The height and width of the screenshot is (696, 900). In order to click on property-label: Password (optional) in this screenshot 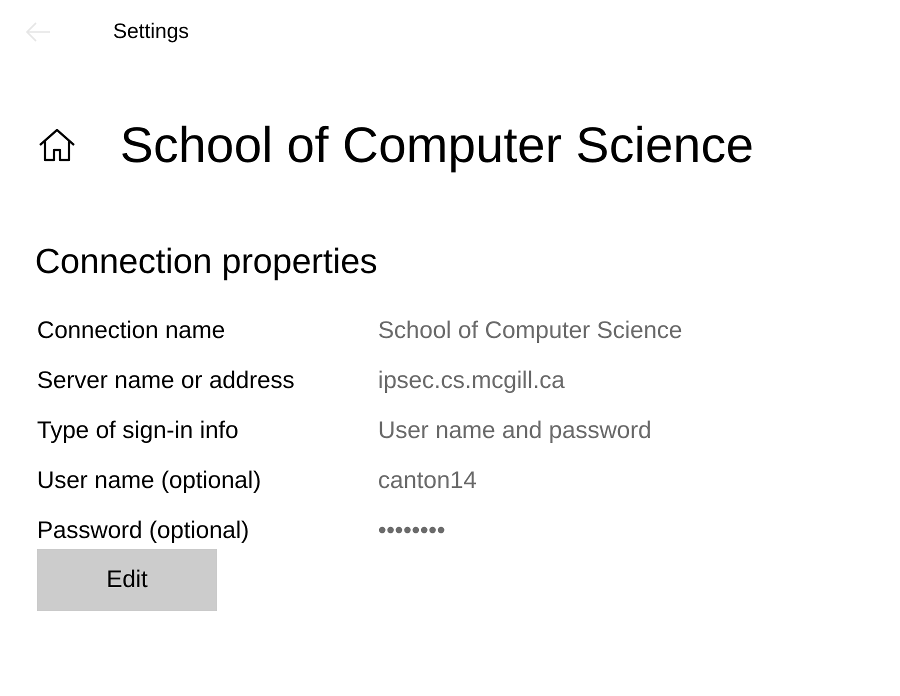, I will do `click(143, 531)`.